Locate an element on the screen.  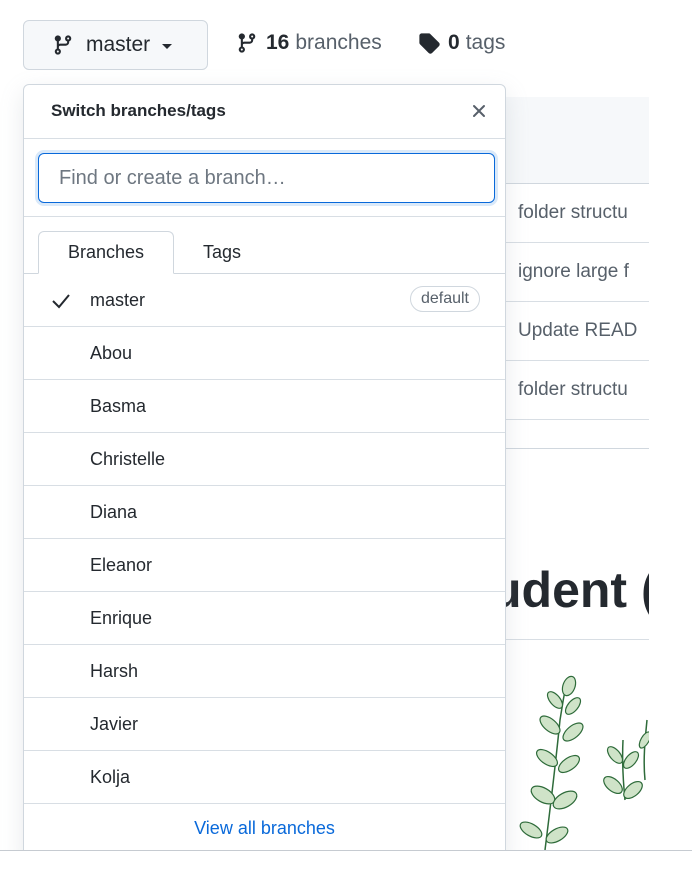
branches-link: 16 branches is located at coordinates (309, 43).